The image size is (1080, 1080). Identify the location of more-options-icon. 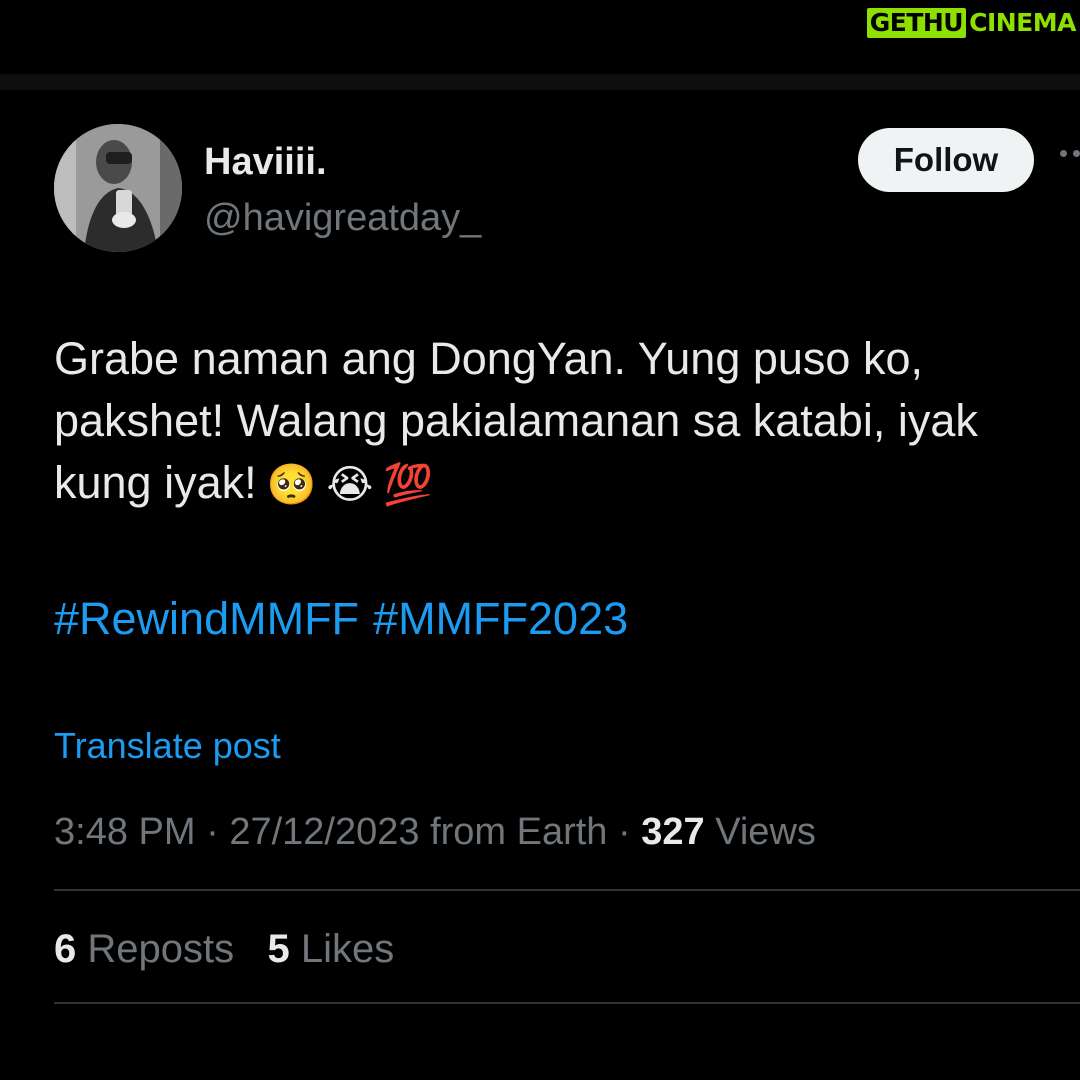
(1070, 153).